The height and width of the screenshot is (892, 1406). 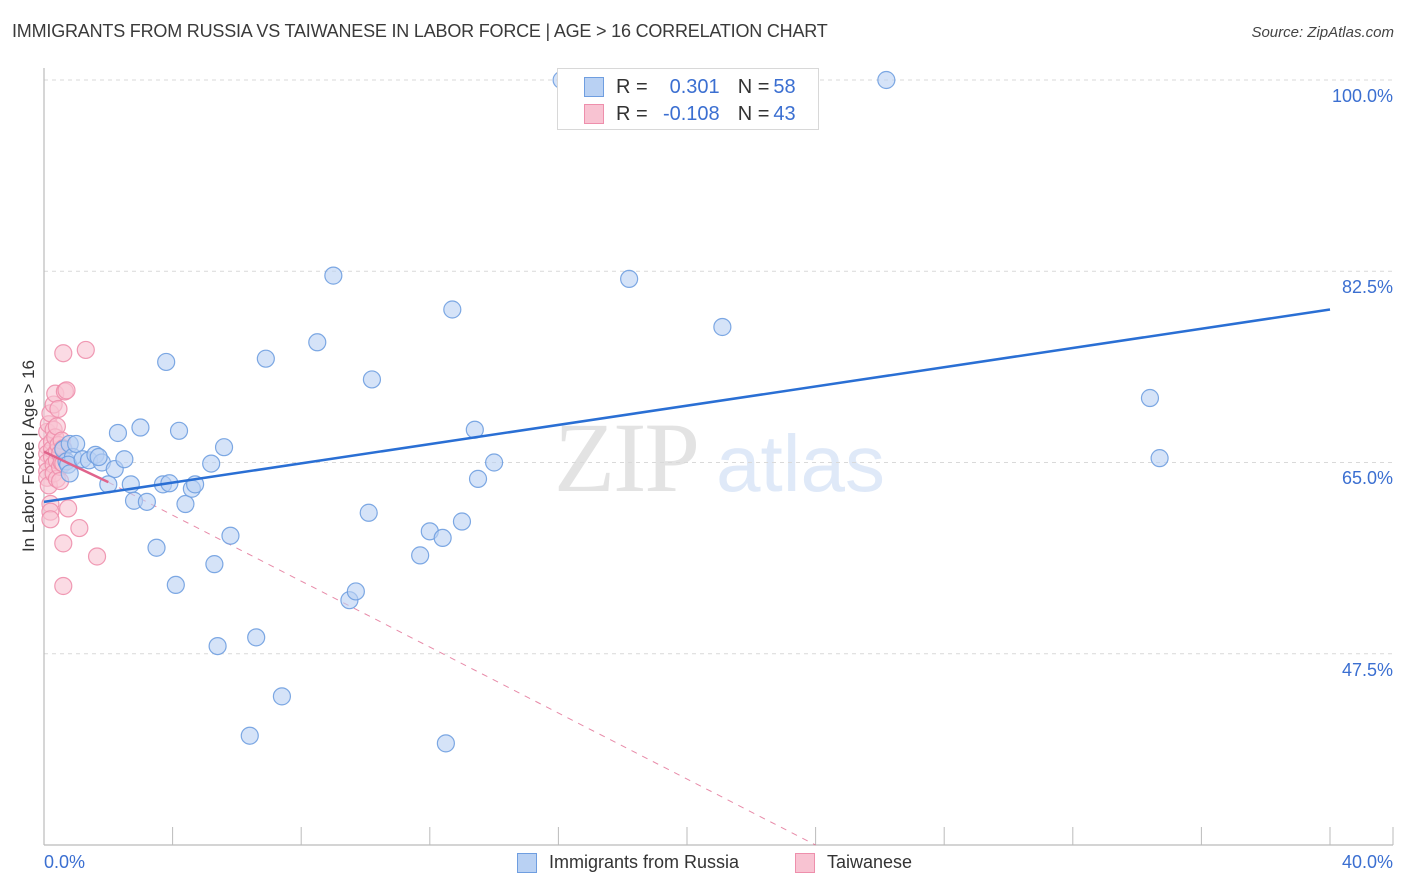 I want to click on n-value: 43, so click(x=784, y=113).